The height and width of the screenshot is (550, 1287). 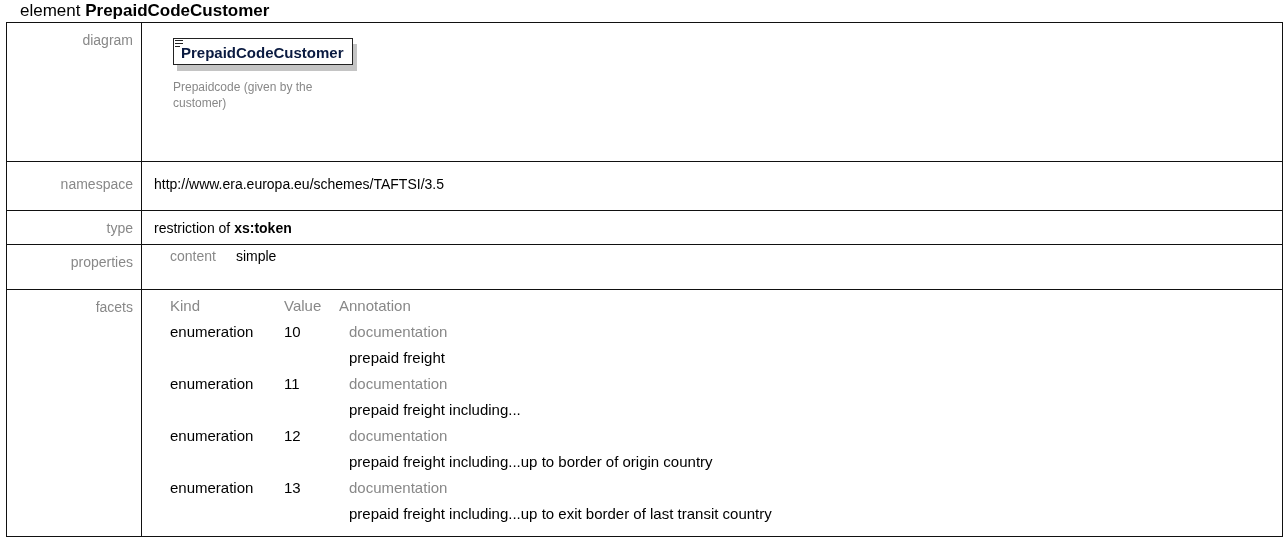 What do you see at coordinates (293, 488) in the screenshot?
I see `facet-value: 13` at bounding box center [293, 488].